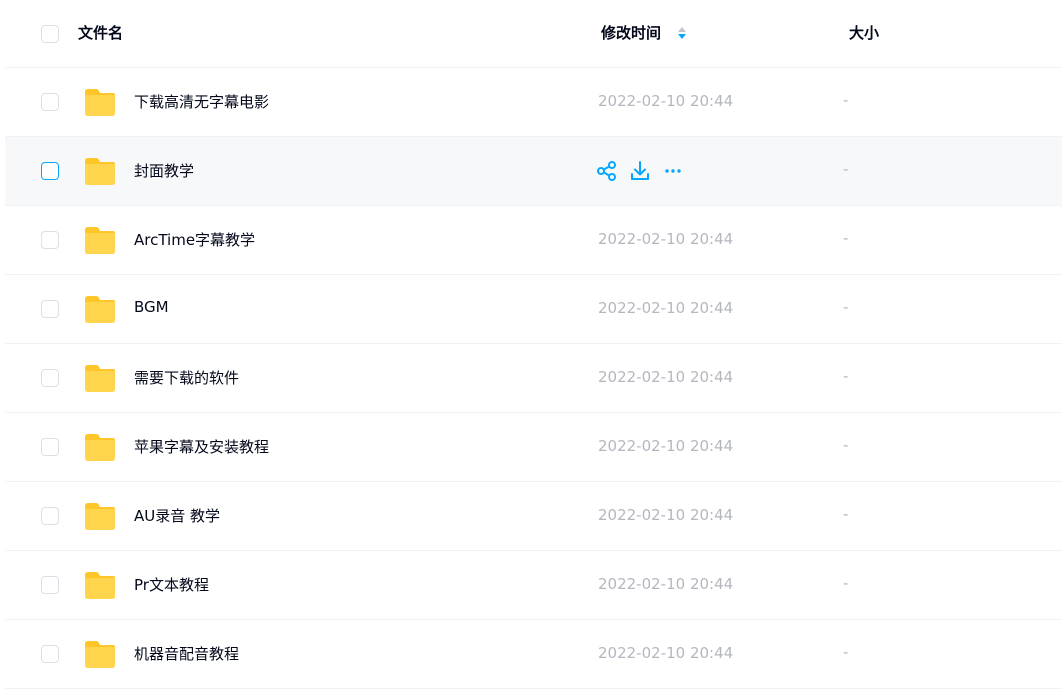  What do you see at coordinates (201, 101) in the screenshot?
I see `file-name: 下载高清无字幕电影` at bounding box center [201, 101].